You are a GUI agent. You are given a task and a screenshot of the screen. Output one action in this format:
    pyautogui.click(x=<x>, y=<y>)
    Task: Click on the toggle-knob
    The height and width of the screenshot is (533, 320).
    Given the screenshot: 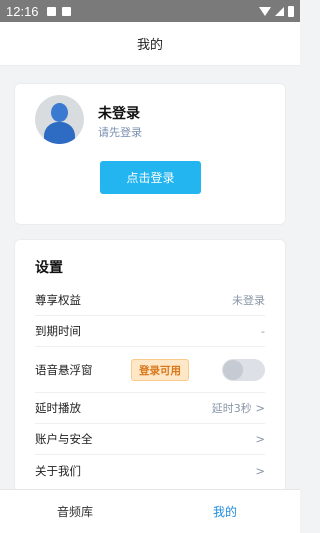 What is the action you would take?
    pyautogui.click(x=233, y=369)
    